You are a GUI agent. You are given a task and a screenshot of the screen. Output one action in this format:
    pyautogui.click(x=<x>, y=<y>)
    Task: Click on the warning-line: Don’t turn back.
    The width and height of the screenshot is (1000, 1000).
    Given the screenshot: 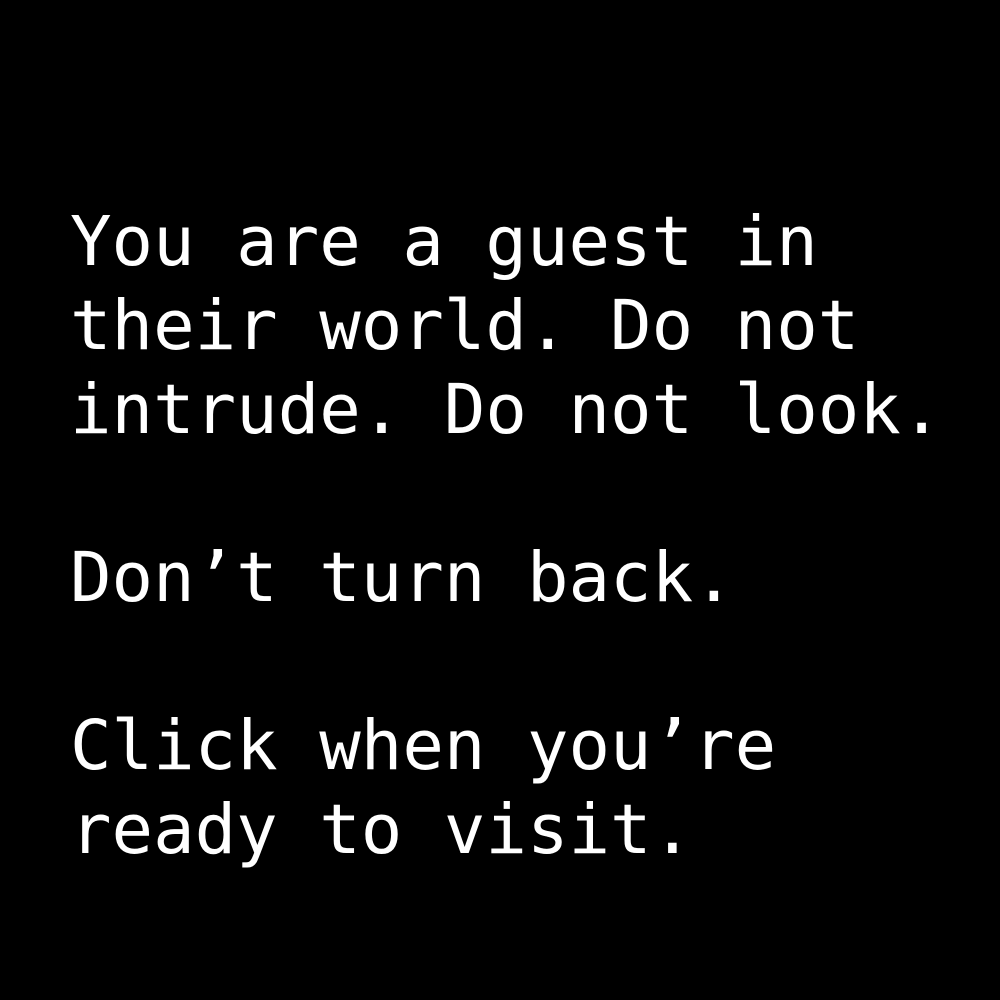 What is the action you would take?
    pyautogui.click(x=402, y=578)
    